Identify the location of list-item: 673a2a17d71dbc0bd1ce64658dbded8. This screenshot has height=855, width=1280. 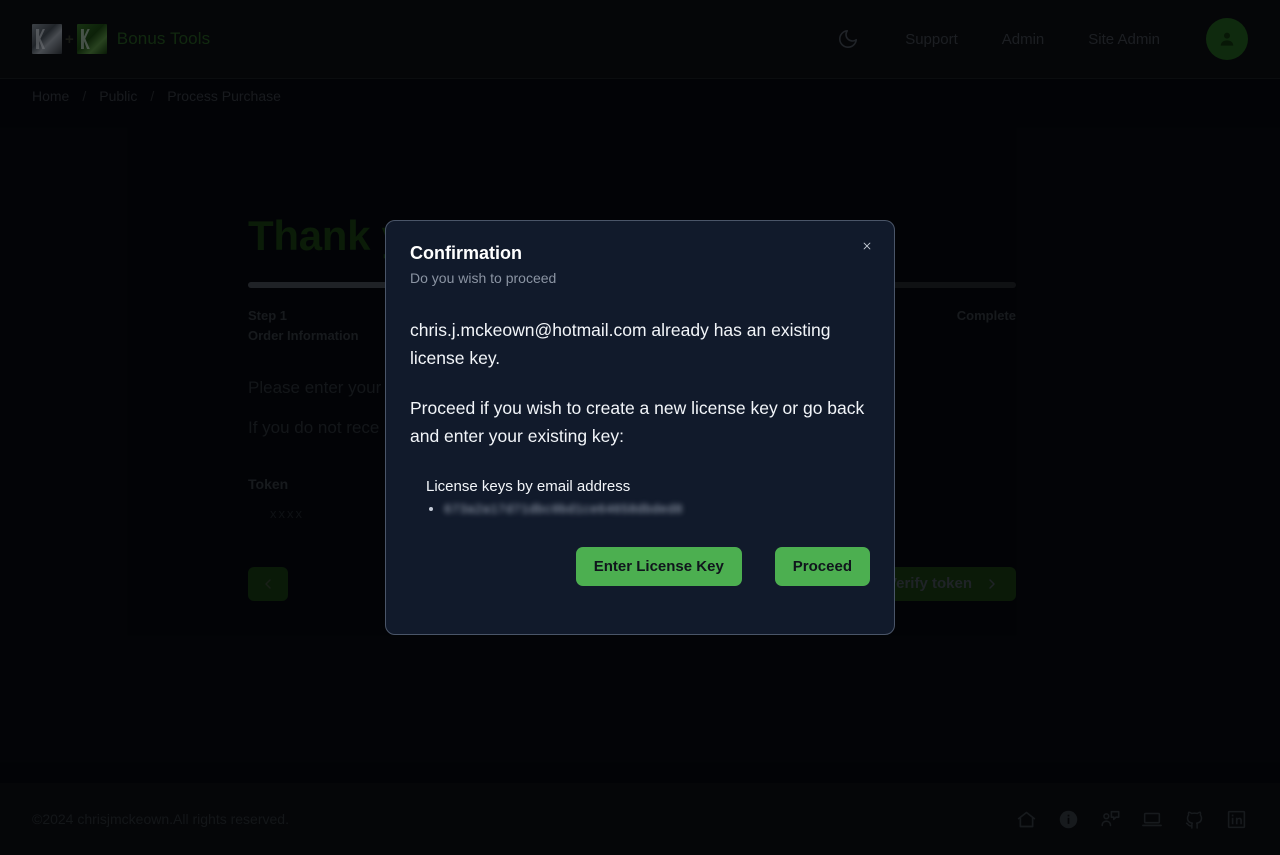
(657, 509).